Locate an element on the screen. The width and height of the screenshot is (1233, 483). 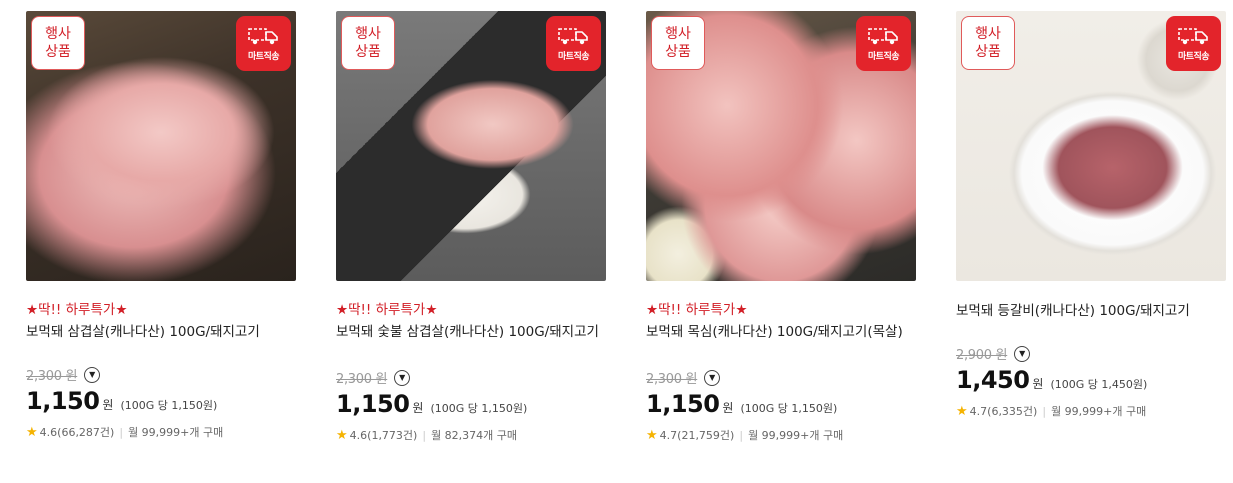
sale-price: 1,450 is located at coordinates (993, 380).